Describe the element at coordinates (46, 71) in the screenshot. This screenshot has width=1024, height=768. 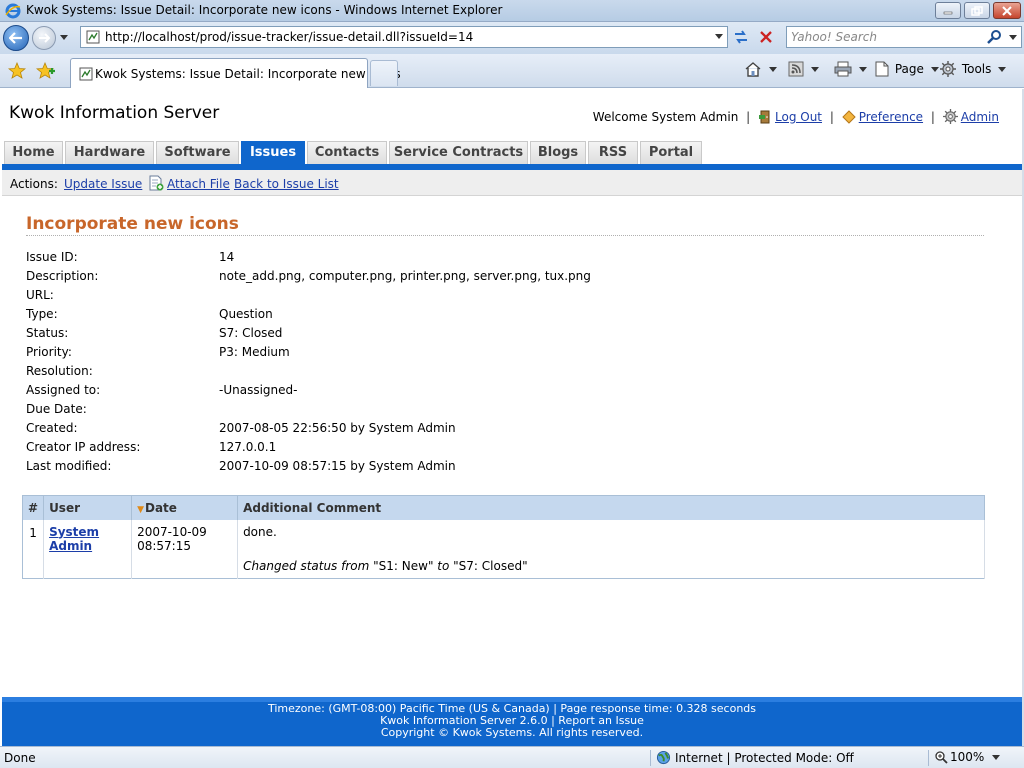
I see `add-favorites-icon` at that location.